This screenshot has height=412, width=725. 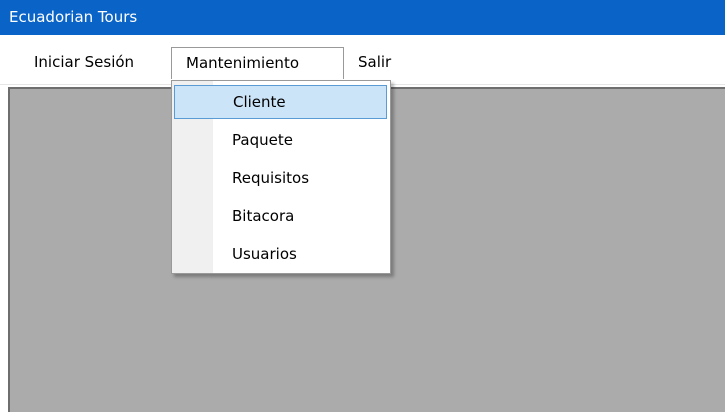 What do you see at coordinates (280, 102) in the screenshot?
I see `menu-item-cliente: Cliente` at bounding box center [280, 102].